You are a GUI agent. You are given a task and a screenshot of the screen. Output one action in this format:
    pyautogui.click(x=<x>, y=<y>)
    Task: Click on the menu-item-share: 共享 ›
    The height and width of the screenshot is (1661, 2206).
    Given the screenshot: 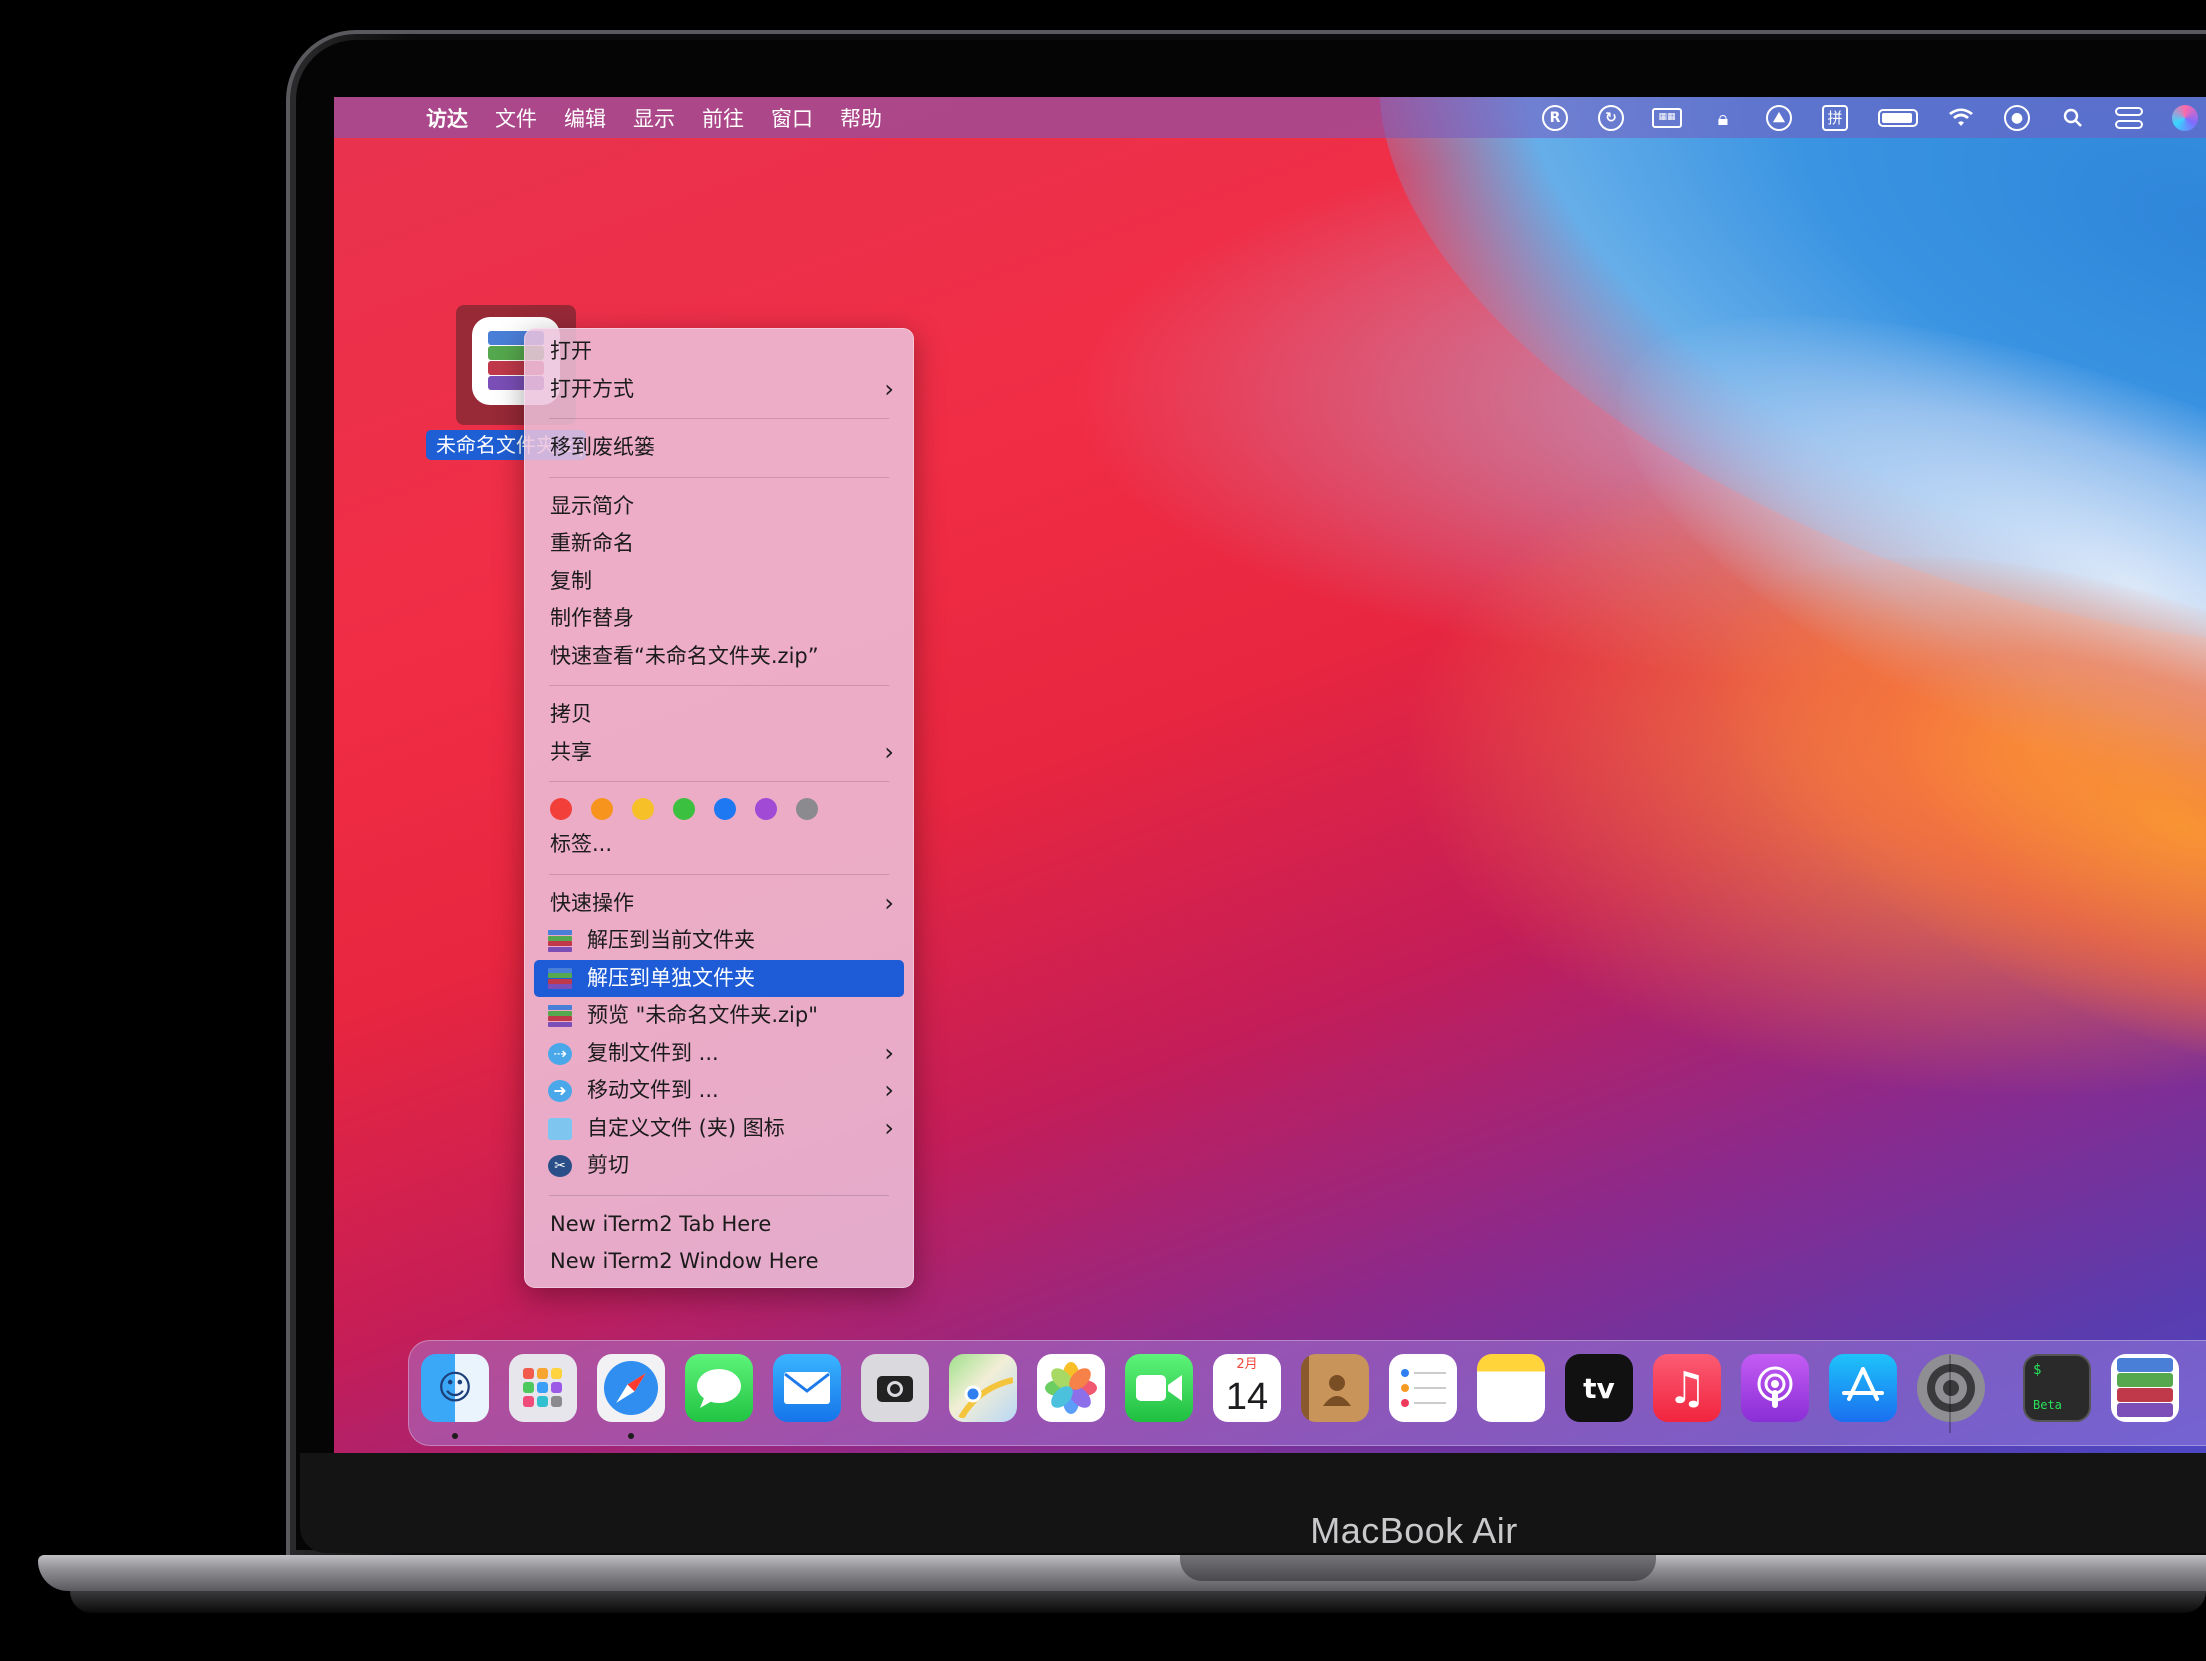 What is the action you would take?
    pyautogui.click(x=719, y=753)
    